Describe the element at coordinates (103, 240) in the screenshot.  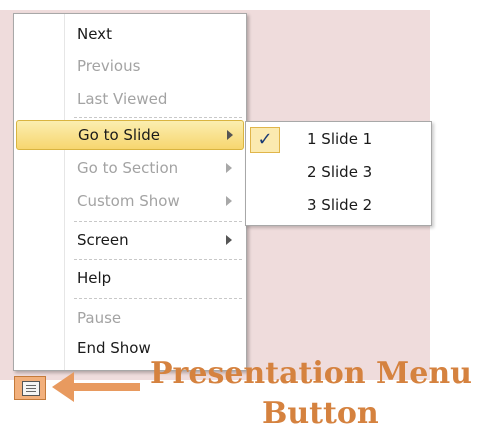
I see `menu-item-label: Screen` at that location.